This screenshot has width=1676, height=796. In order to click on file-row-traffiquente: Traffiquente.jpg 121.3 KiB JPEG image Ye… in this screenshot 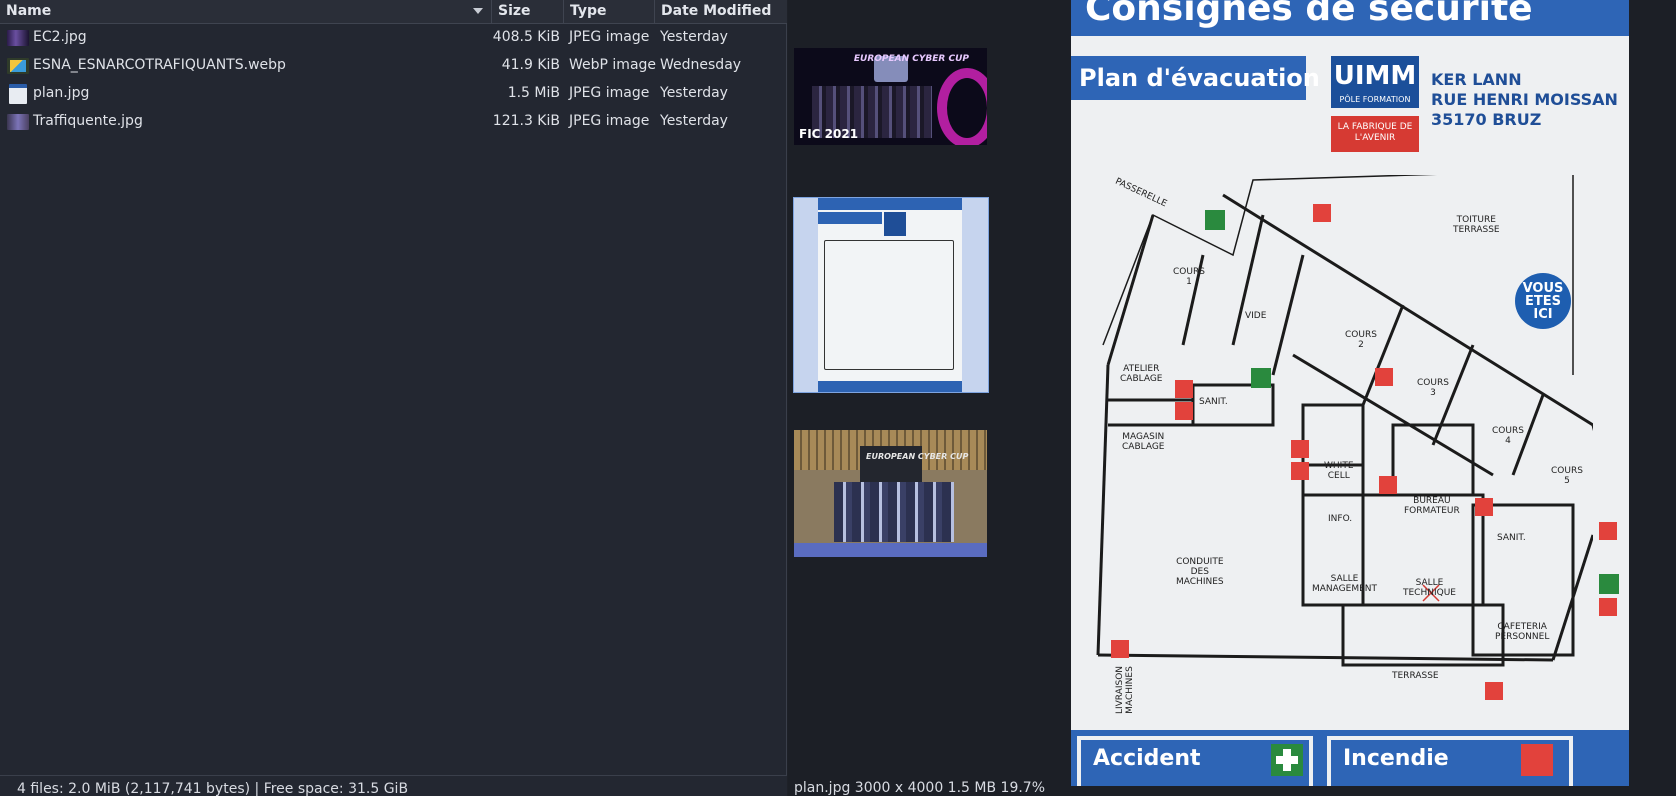, I will do `click(393, 122)`.